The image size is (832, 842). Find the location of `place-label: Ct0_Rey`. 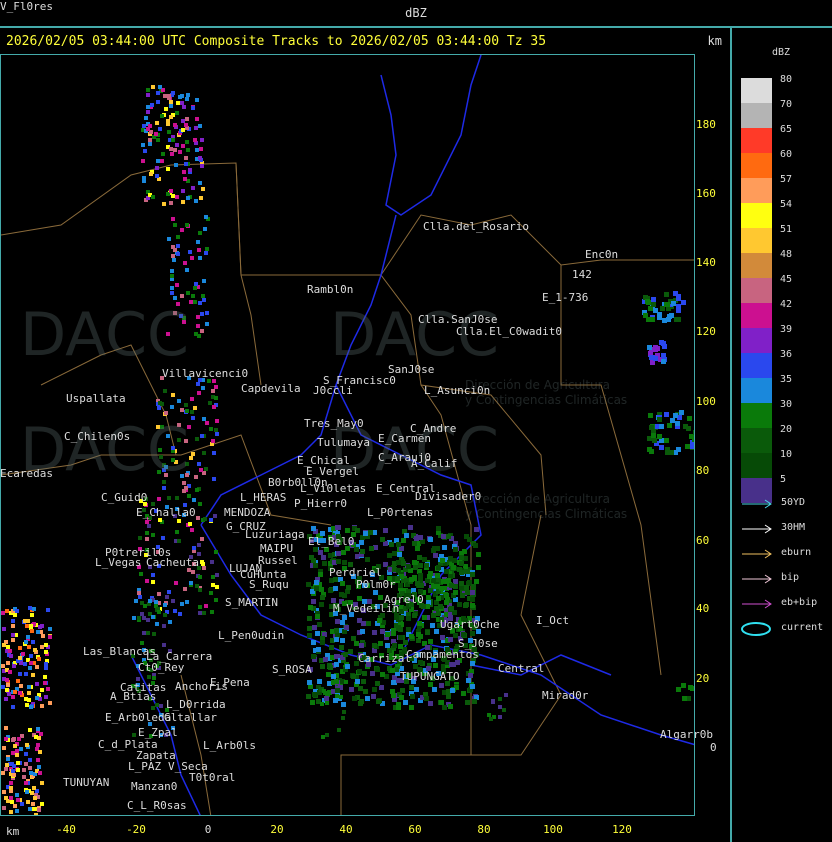

place-label: Ct0_Rey is located at coordinates (161, 667).